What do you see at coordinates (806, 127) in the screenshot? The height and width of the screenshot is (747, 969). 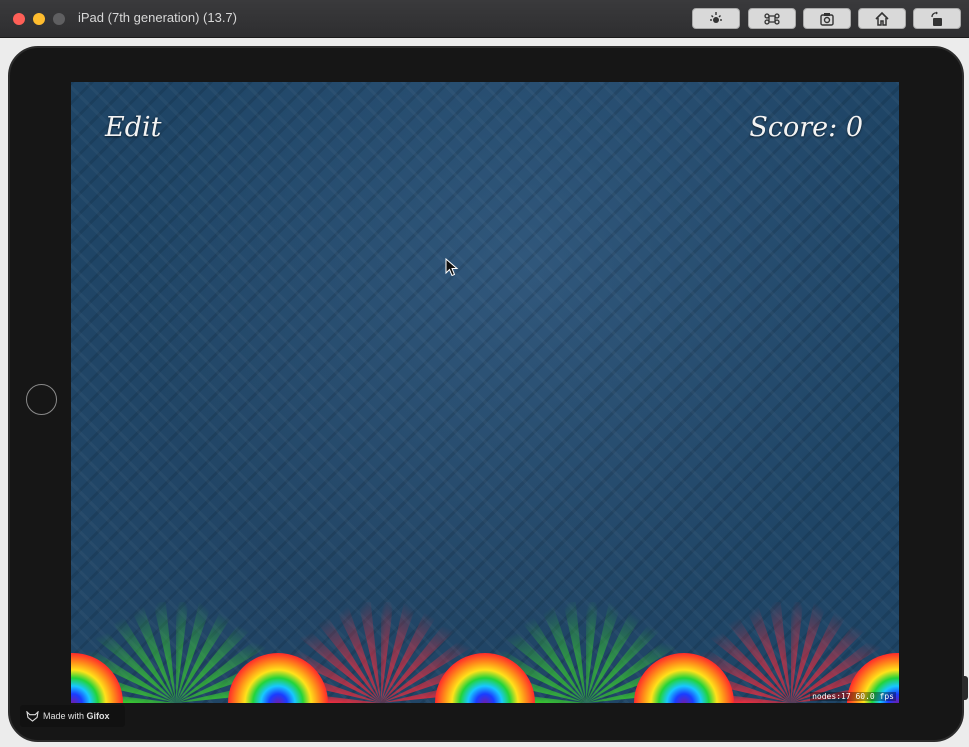 I see `score-label: Score: 0` at bounding box center [806, 127].